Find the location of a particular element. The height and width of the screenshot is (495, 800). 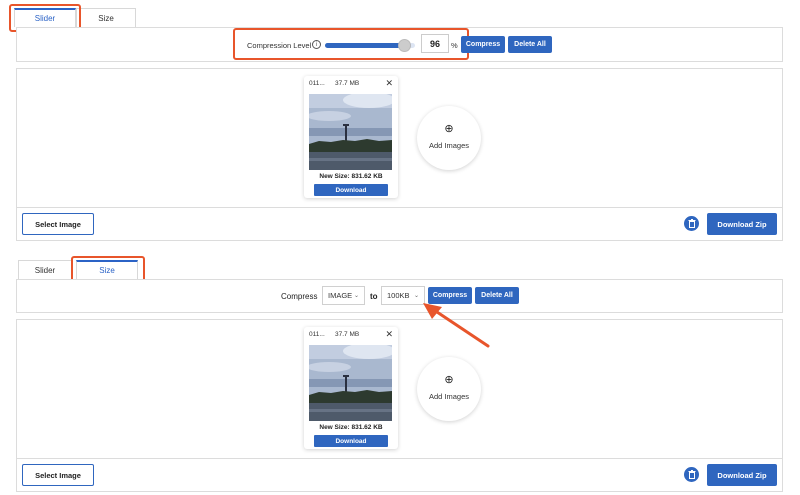

compress-text: Compress is located at coordinates (299, 296).